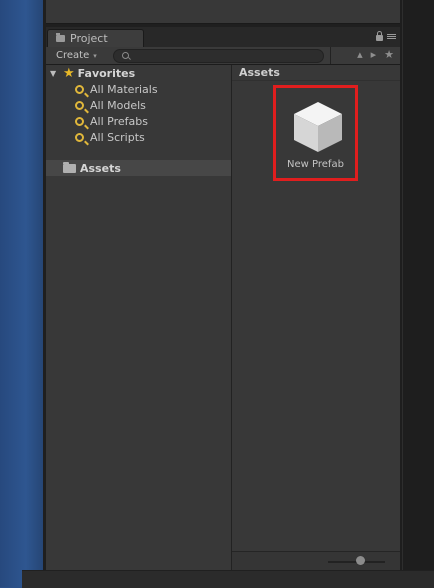 This screenshot has width=434, height=588. I want to click on favorite-item: All Prefabs, so click(111, 121).